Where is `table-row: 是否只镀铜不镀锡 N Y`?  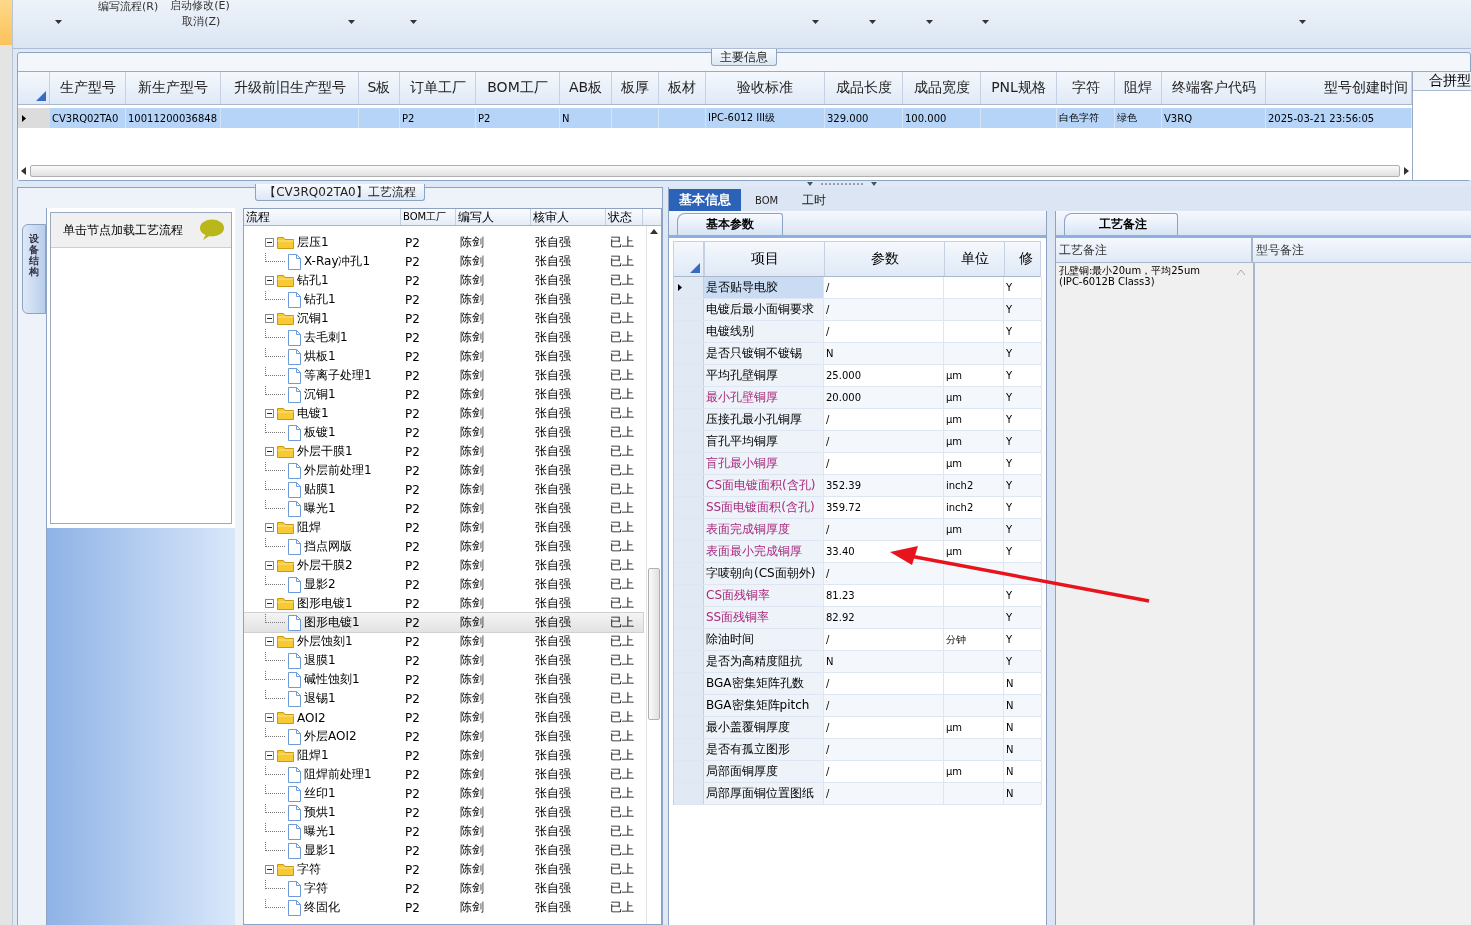 table-row: 是否只镀铜不镀锡 N Y is located at coordinates (857, 354).